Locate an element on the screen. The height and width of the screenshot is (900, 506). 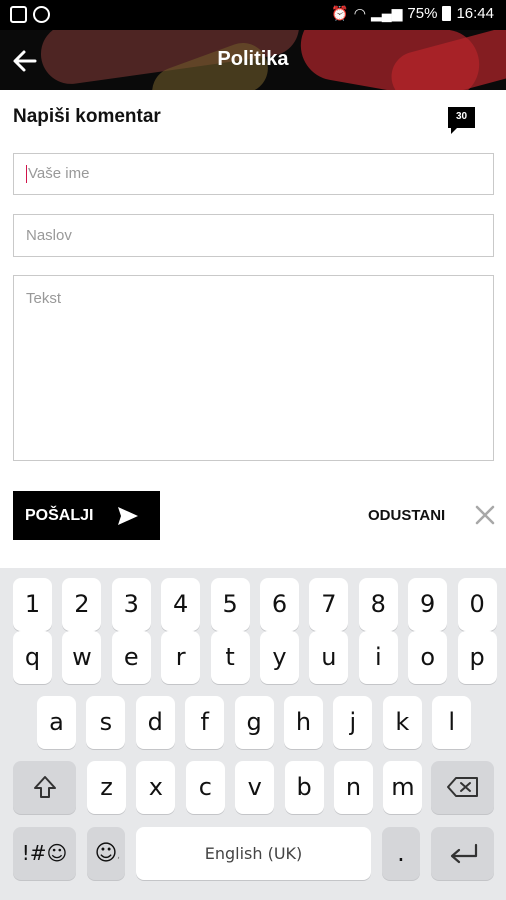
comment-count-badge: 30 is located at coordinates (461, 120).